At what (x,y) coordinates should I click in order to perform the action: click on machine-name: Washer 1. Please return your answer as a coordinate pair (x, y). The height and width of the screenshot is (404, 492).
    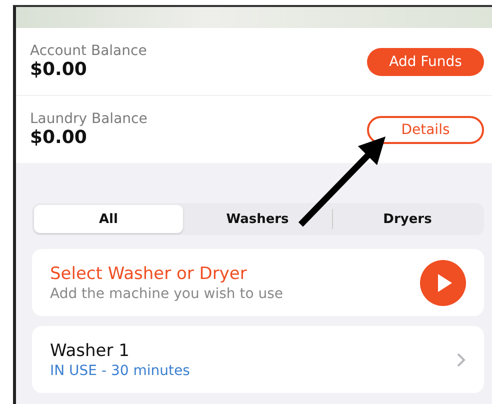
    Looking at the image, I should click on (90, 350).